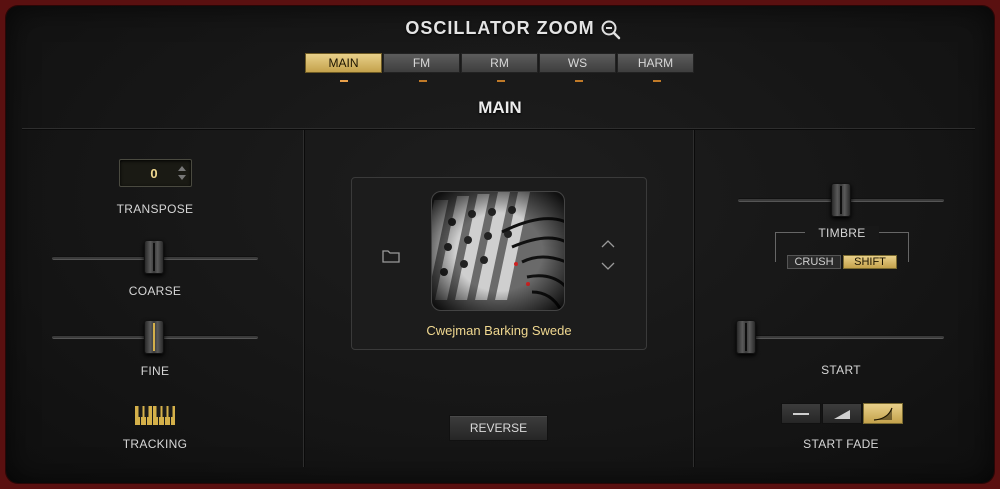 The height and width of the screenshot is (489, 1000). What do you see at coordinates (182, 168) in the screenshot?
I see `transpose-up-icon` at bounding box center [182, 168].